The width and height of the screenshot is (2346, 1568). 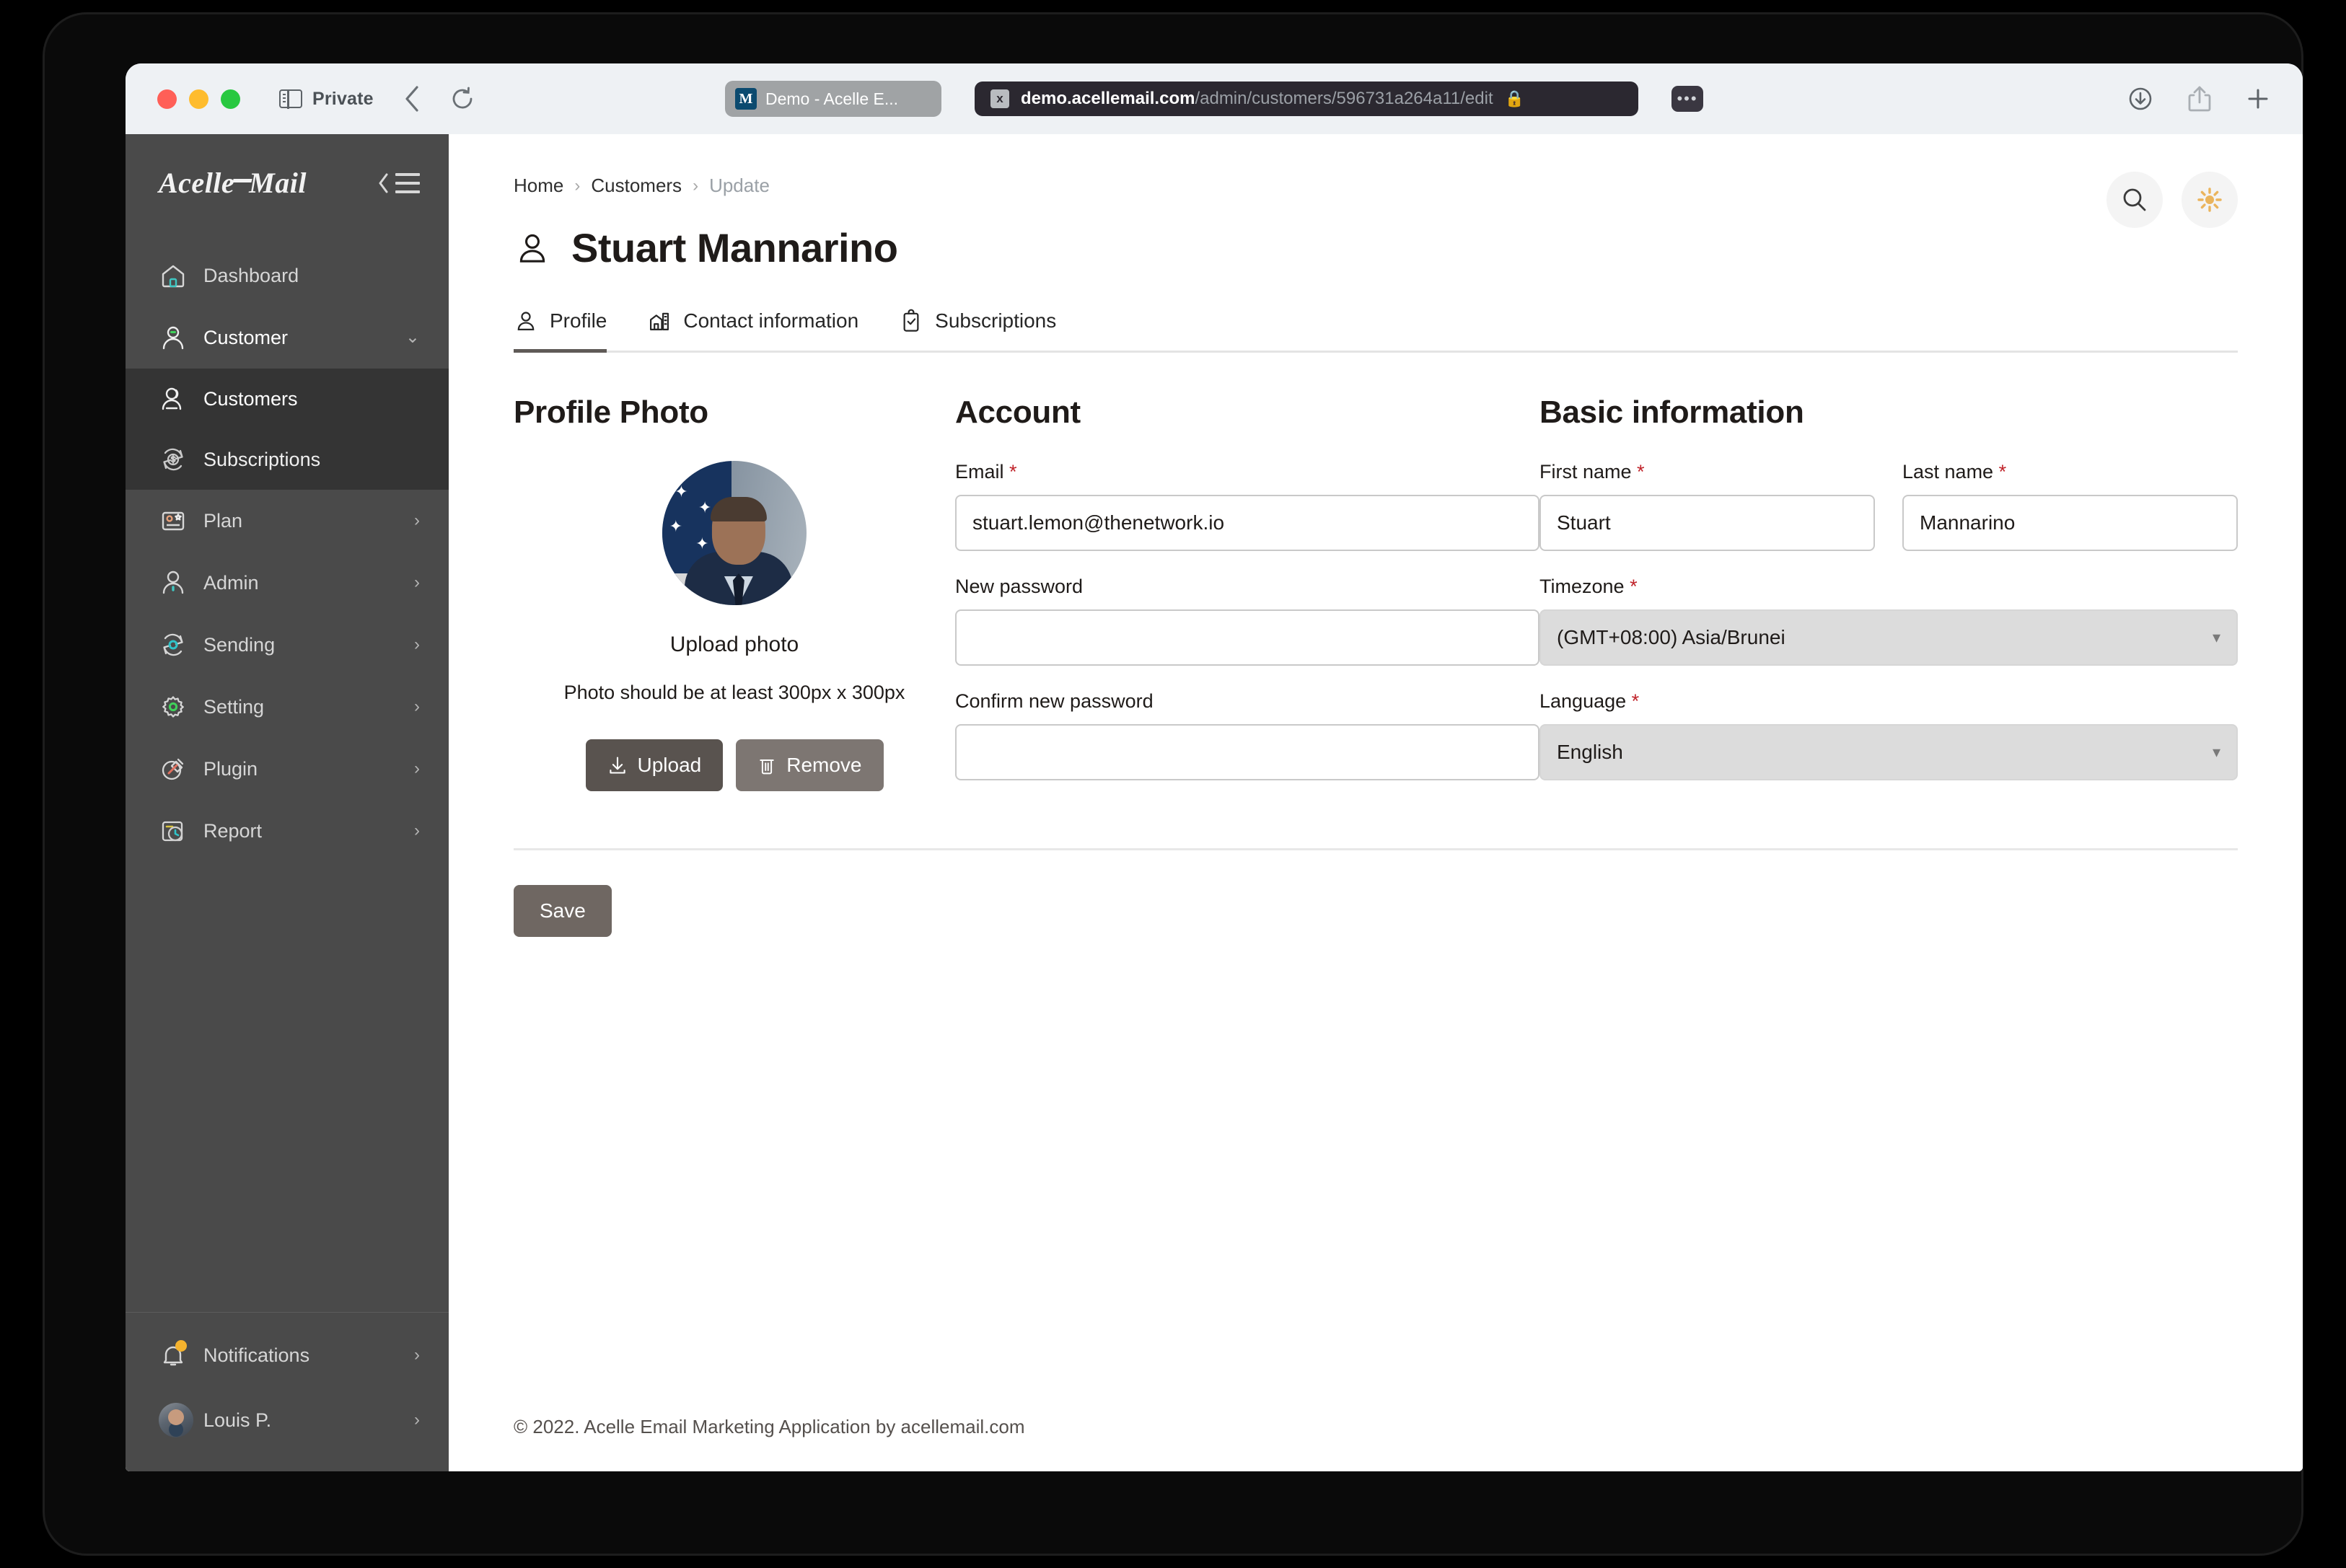 What do you see at coordinates (2070, 523) in the screenshot?
I see `last-name-input` at bounding box center [2070, 523].